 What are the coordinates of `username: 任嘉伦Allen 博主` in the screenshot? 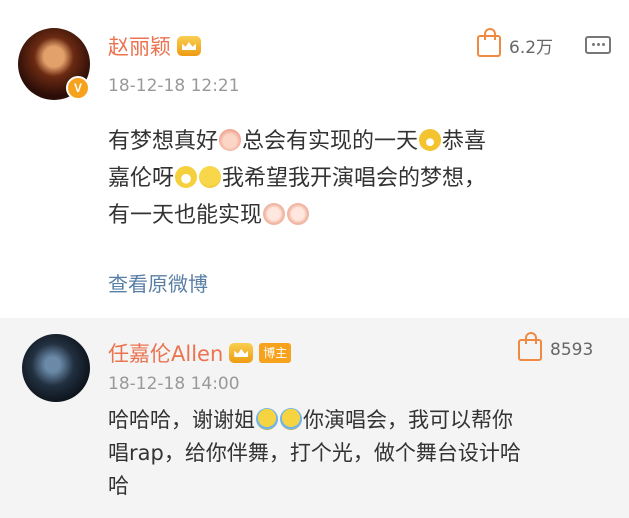 It's located at (200, 353).